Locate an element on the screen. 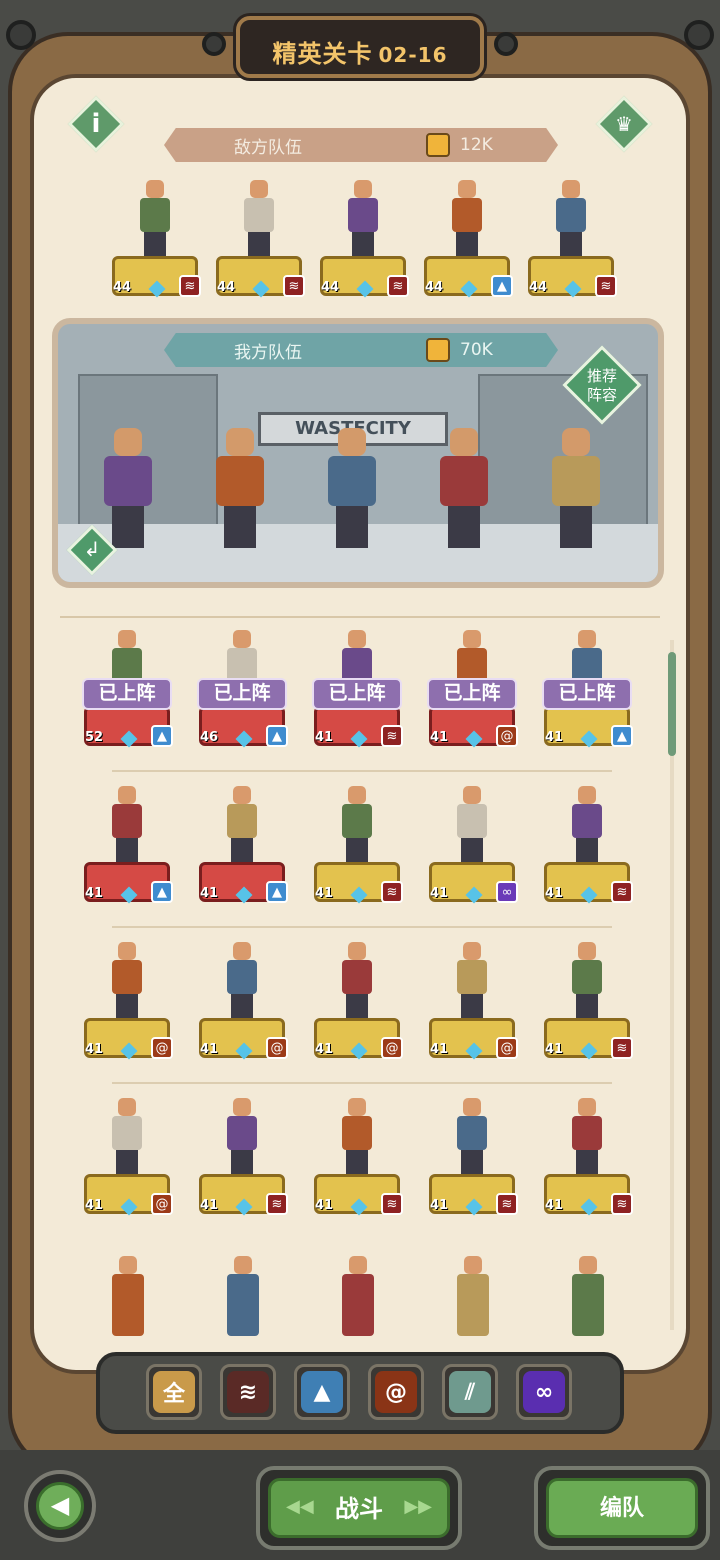  filter-red-faction-button: ≋ is located at coordinates (248, 1392).